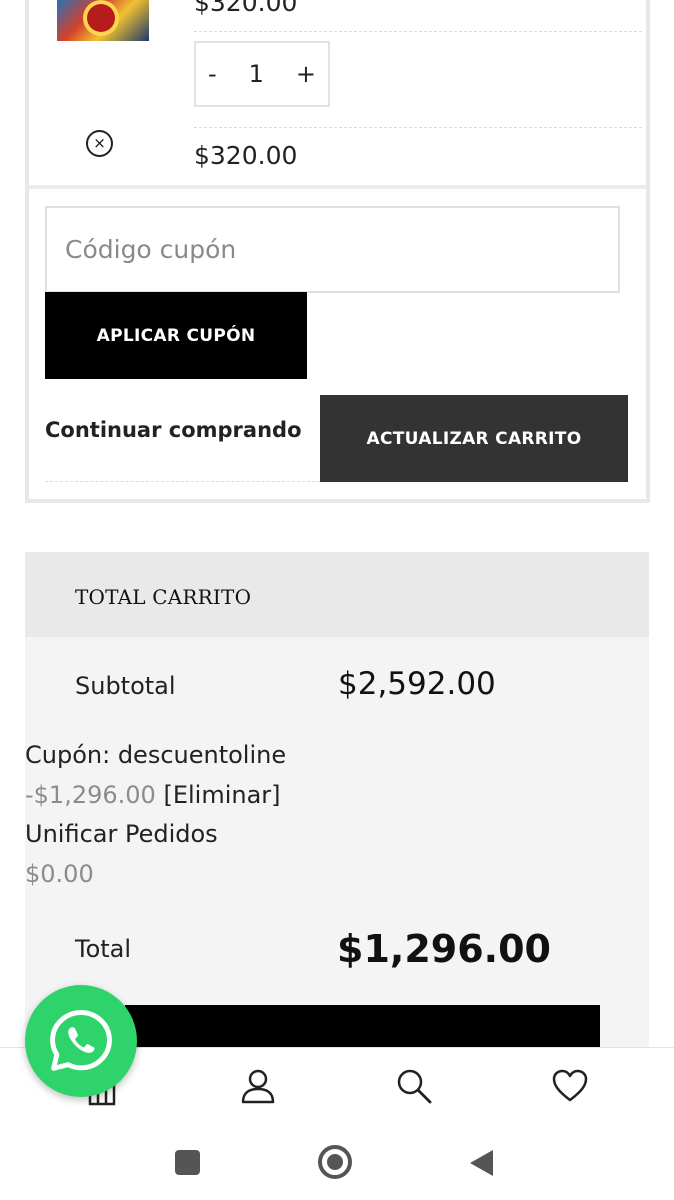 The height and width of the screenshot is (1200, 674). What do you see at coordinates (306, 74) in the screenshot?
I see `quantity-increase-button: +` at bounding box center [306, 74].